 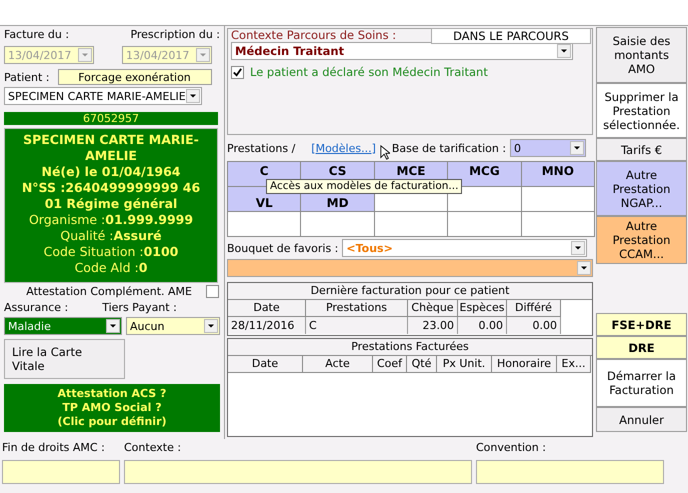 What do you see at coordinates (641, 55) in the screenshot?
I see `action-button: Saisie des montants AMO` at bounding box center [641, 55].